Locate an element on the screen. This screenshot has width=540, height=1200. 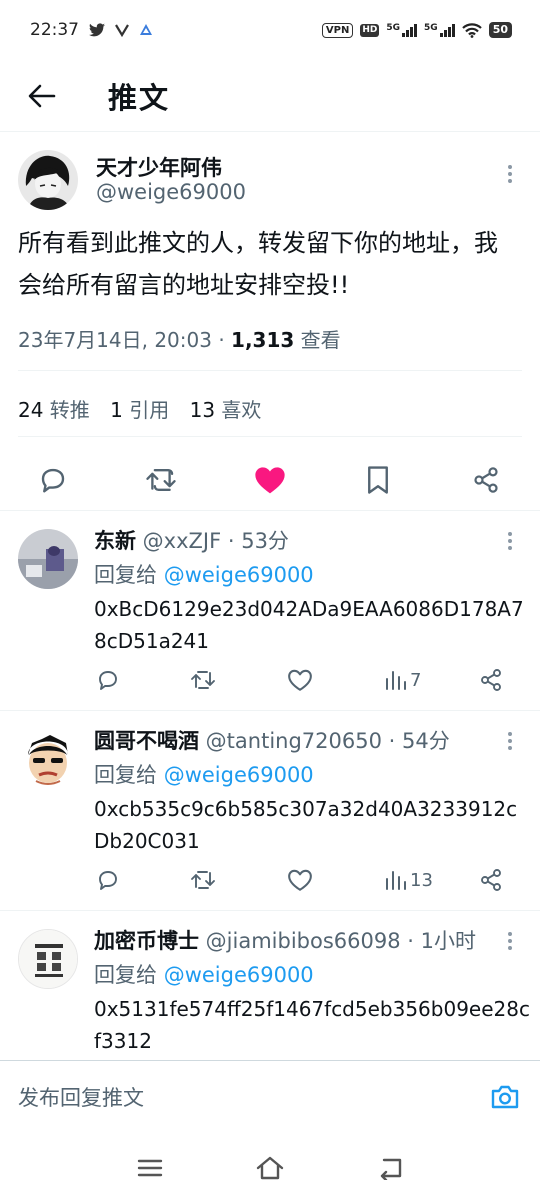
menu-icon is located at coordinates (150, 1168).